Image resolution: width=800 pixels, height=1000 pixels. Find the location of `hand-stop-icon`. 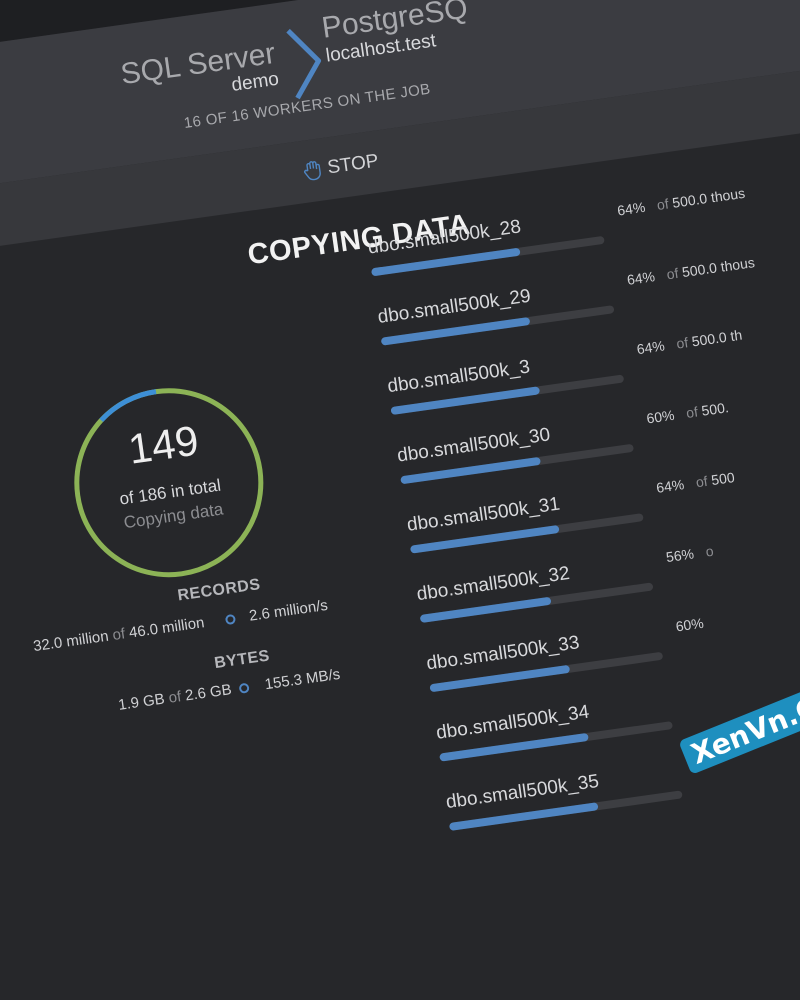

hand-stop-icon is located at coordinates (312, 170).